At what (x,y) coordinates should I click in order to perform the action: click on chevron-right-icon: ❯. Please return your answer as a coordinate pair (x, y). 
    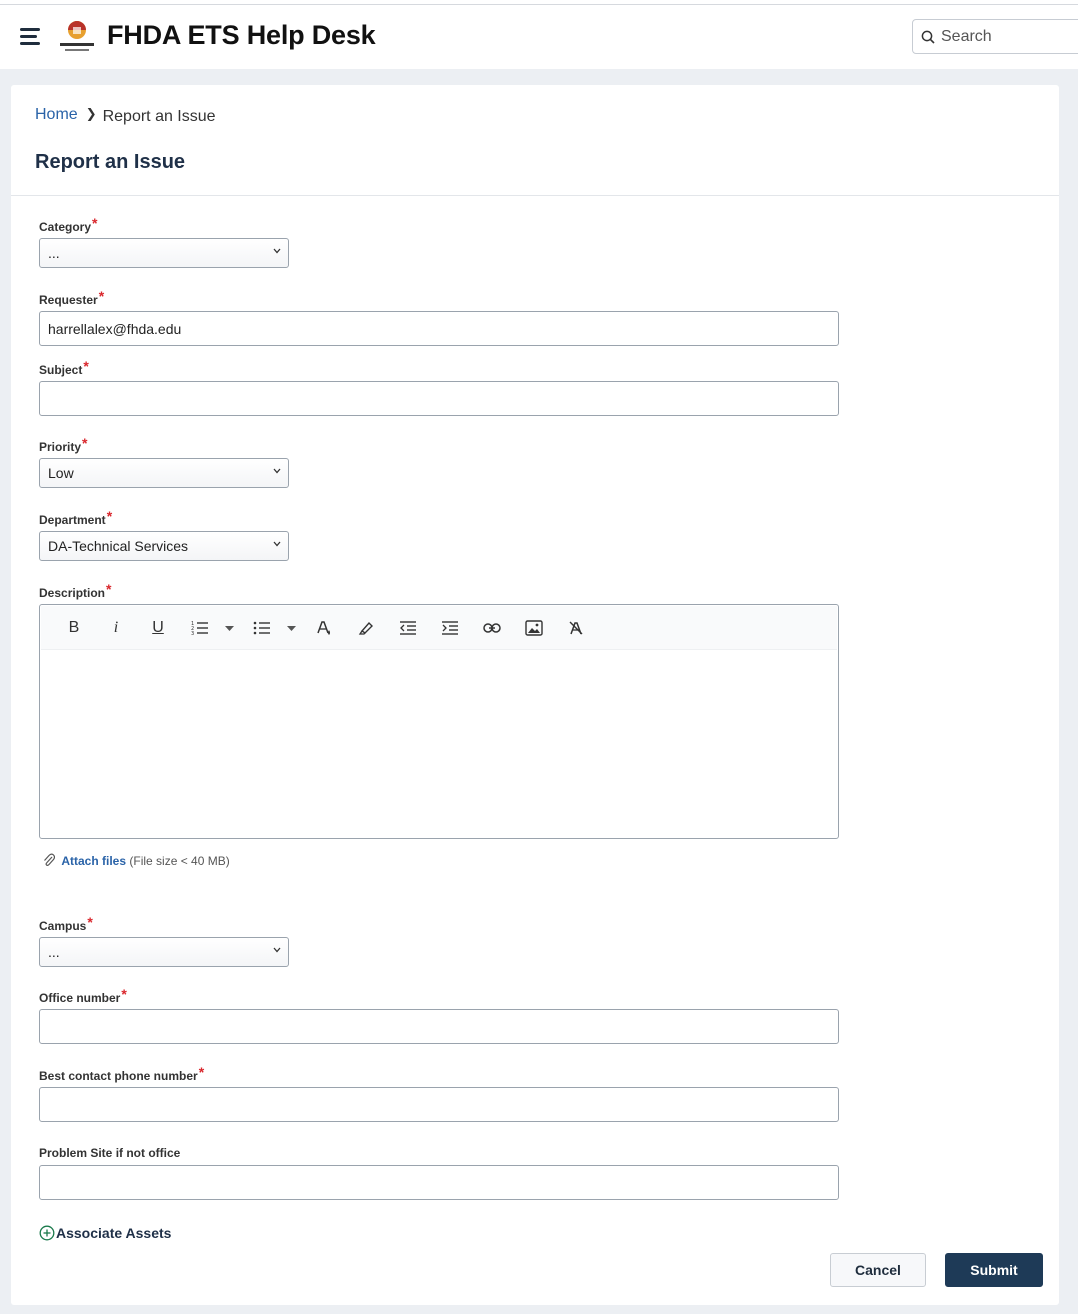
    Looking at the image, I should click on (91, 113).